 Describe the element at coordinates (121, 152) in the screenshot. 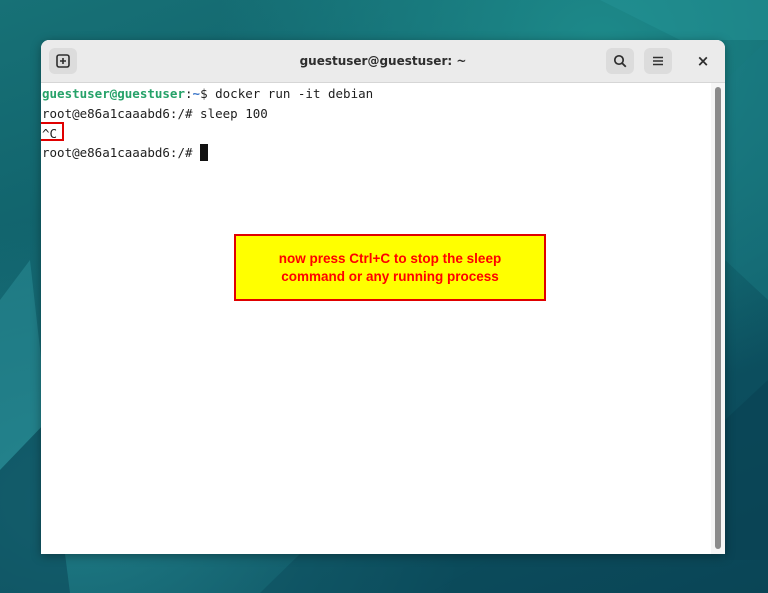

I see `root-prompt: root@e86a1caaabd6:/#` at that location.